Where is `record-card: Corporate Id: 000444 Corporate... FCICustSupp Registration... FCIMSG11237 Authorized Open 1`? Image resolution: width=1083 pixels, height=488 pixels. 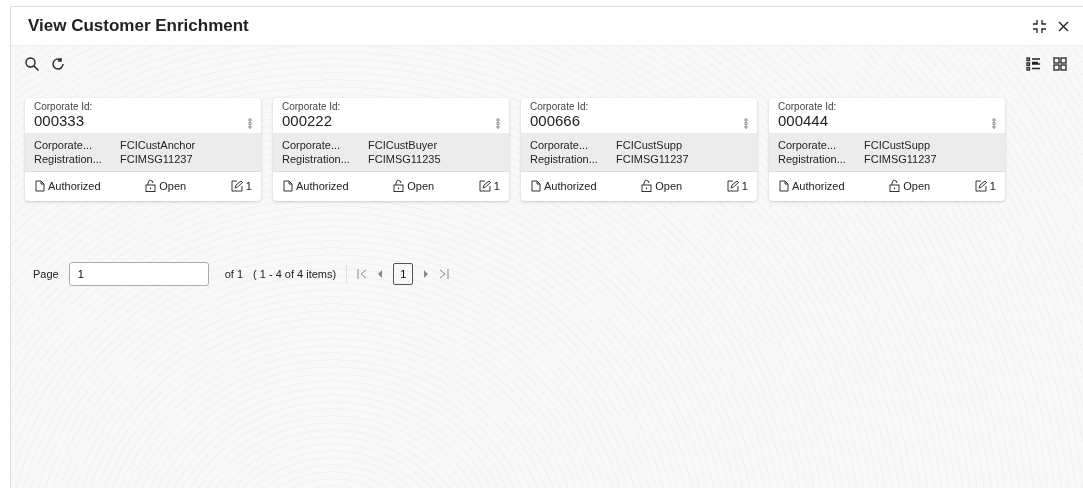 record-card: Corporate Id: 000444 Corporate... FCICustSupp Registration... FCIMSG11237 Authorized Open 1 is located at coordinates (887, 149).